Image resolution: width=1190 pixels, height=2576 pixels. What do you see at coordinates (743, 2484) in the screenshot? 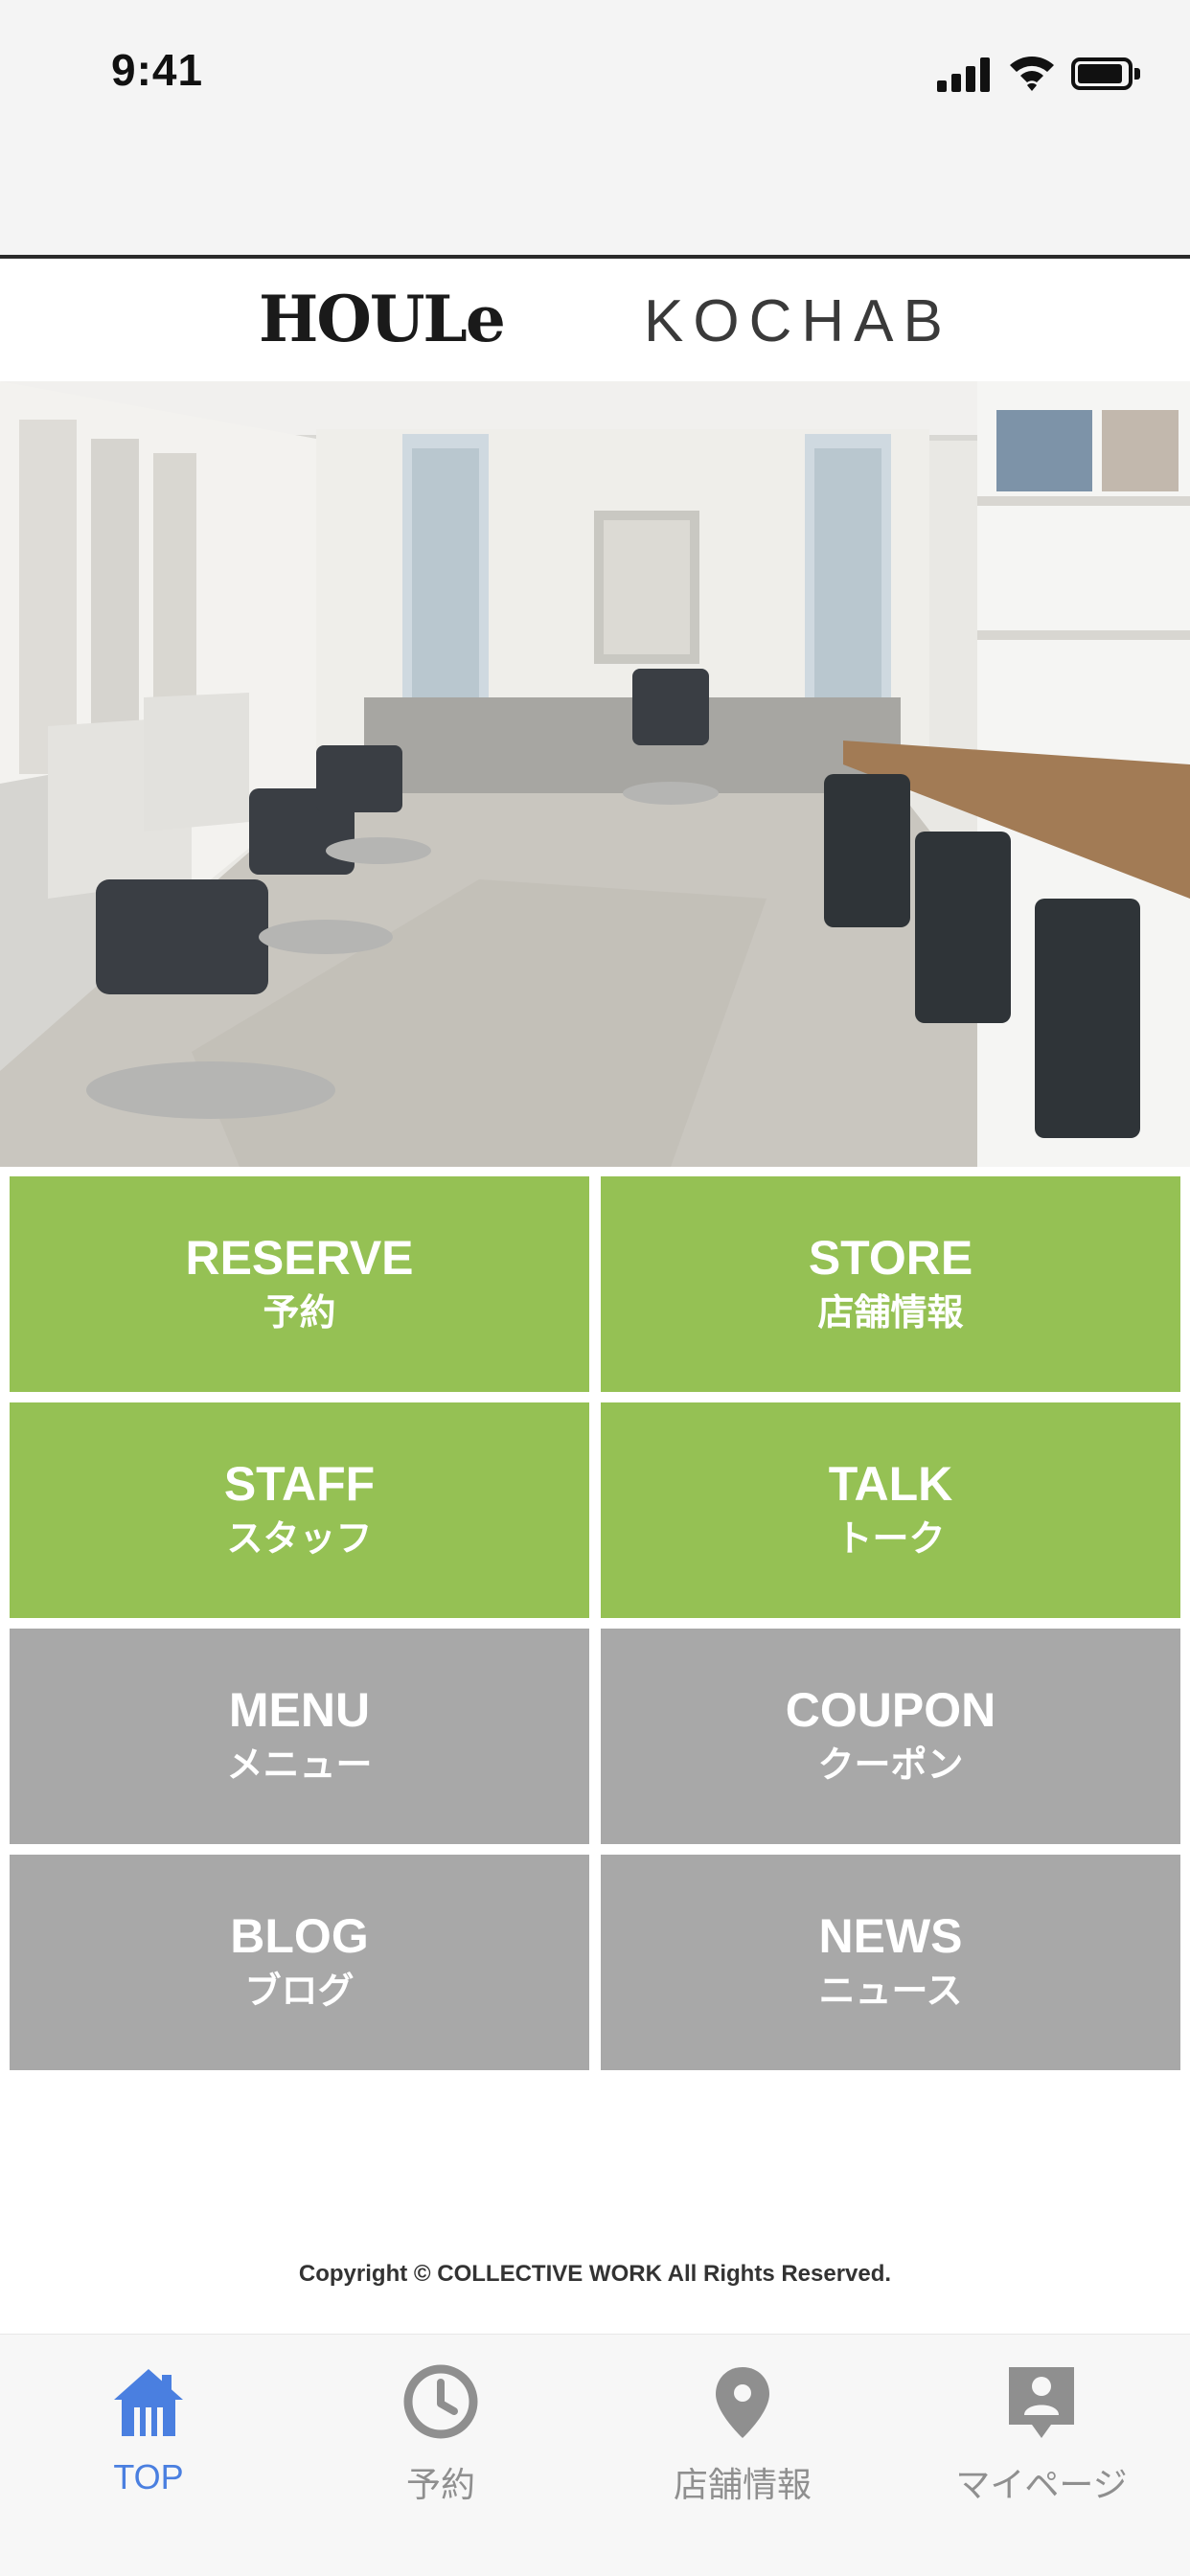
I see `tab-label: 店舗情報` at bounding box center [743, 2484].